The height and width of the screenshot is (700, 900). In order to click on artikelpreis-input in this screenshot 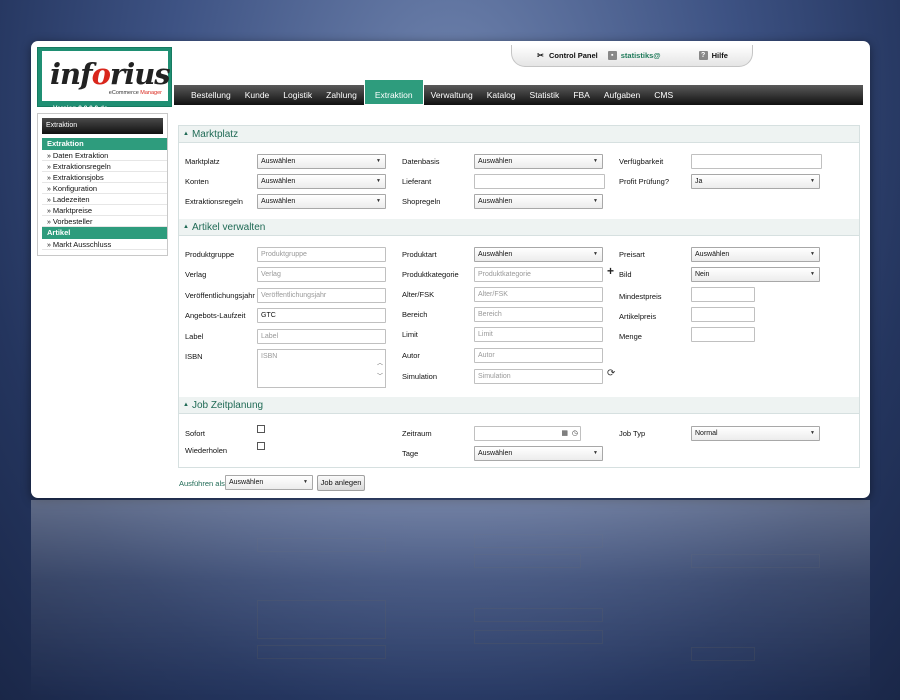, I will do `click(723, 314)`.